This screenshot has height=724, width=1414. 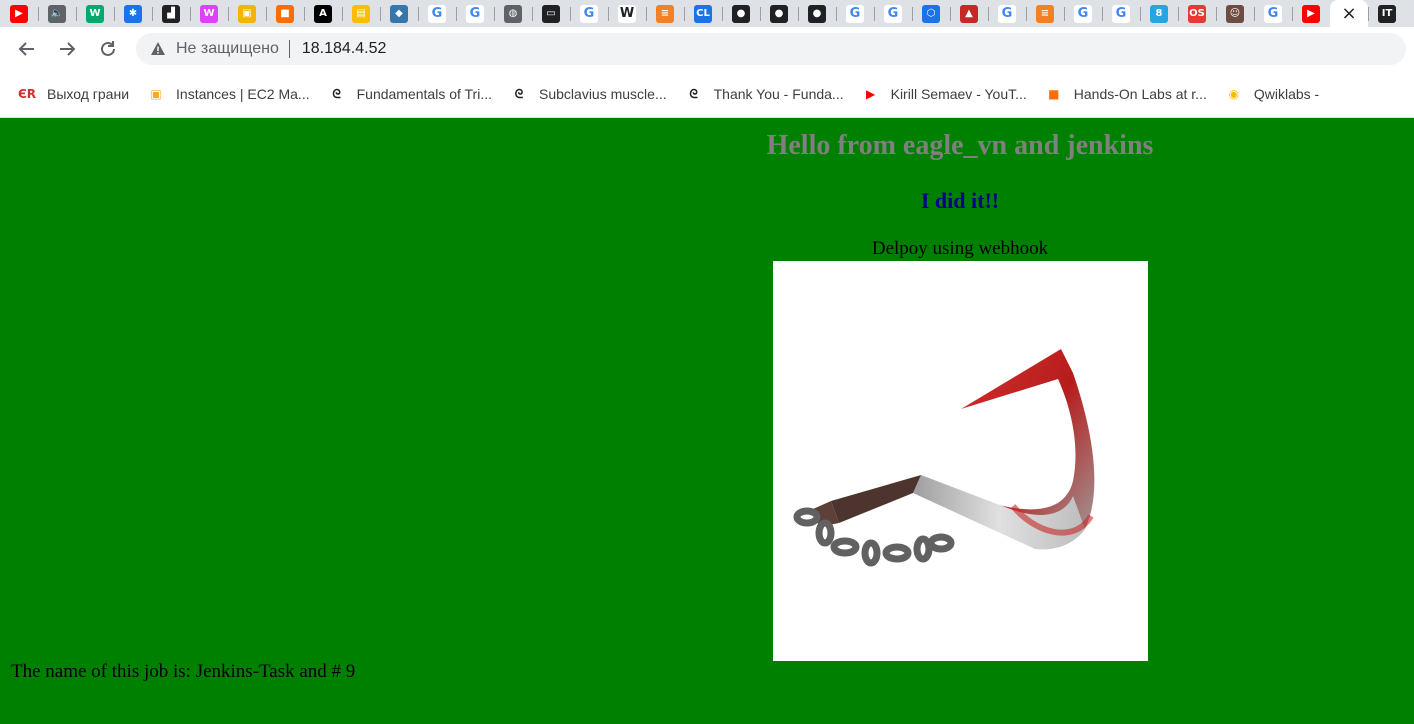 I want to click on tab-18: CL, so click(x=703, y=13).